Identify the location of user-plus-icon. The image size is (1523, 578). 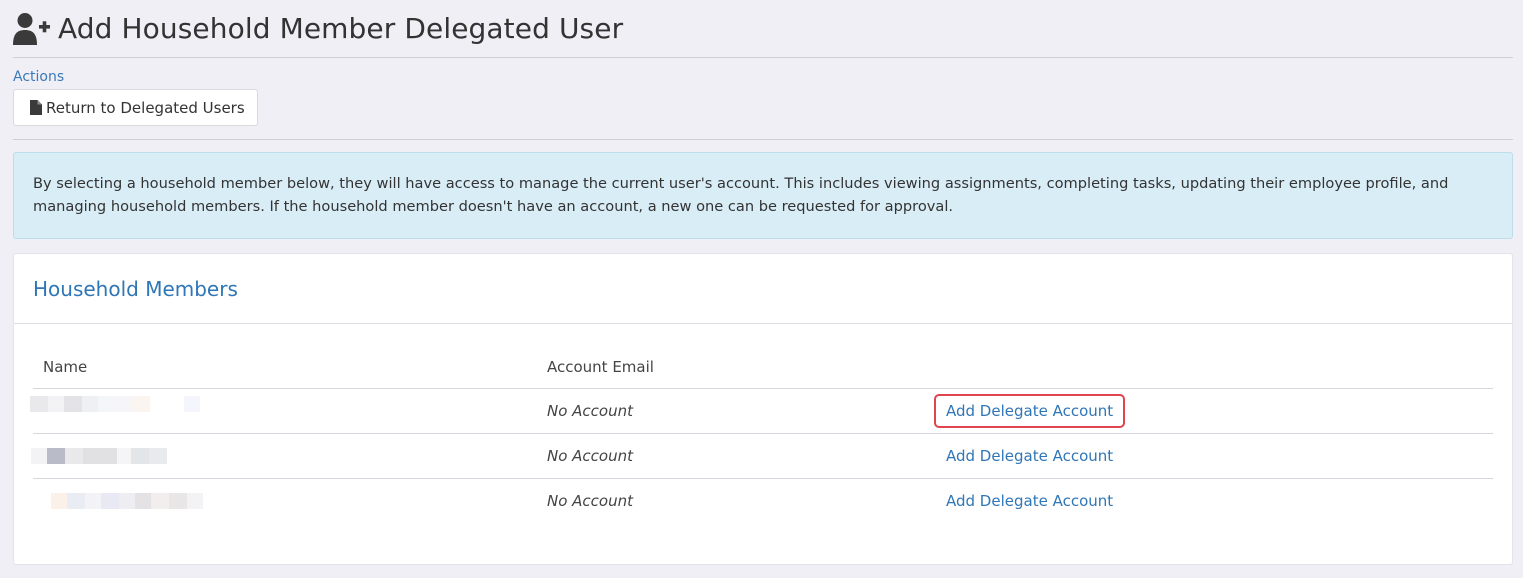
(32, 29).